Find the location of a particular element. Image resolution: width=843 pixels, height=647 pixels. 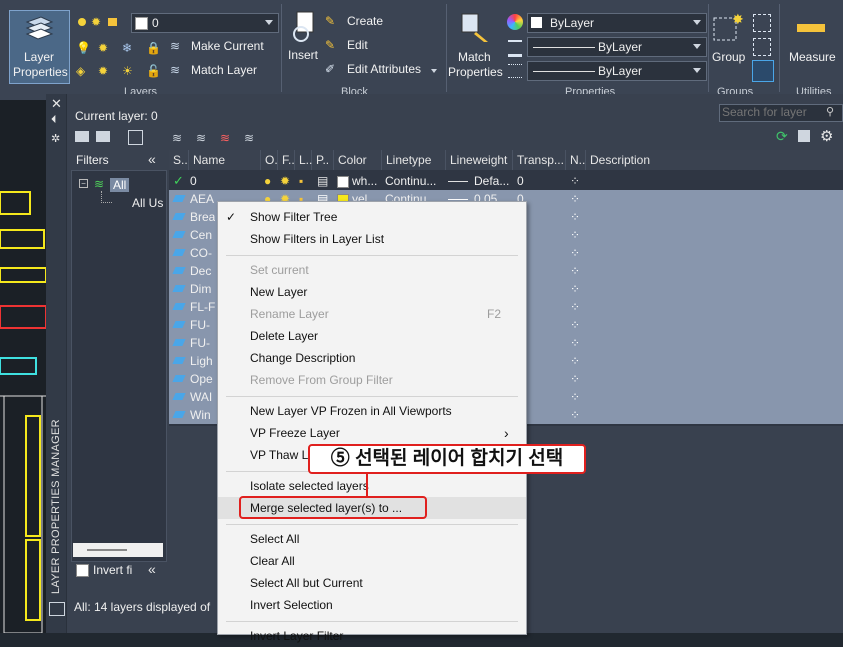

new-group-filter-icon is located at coordinates (103, 136).